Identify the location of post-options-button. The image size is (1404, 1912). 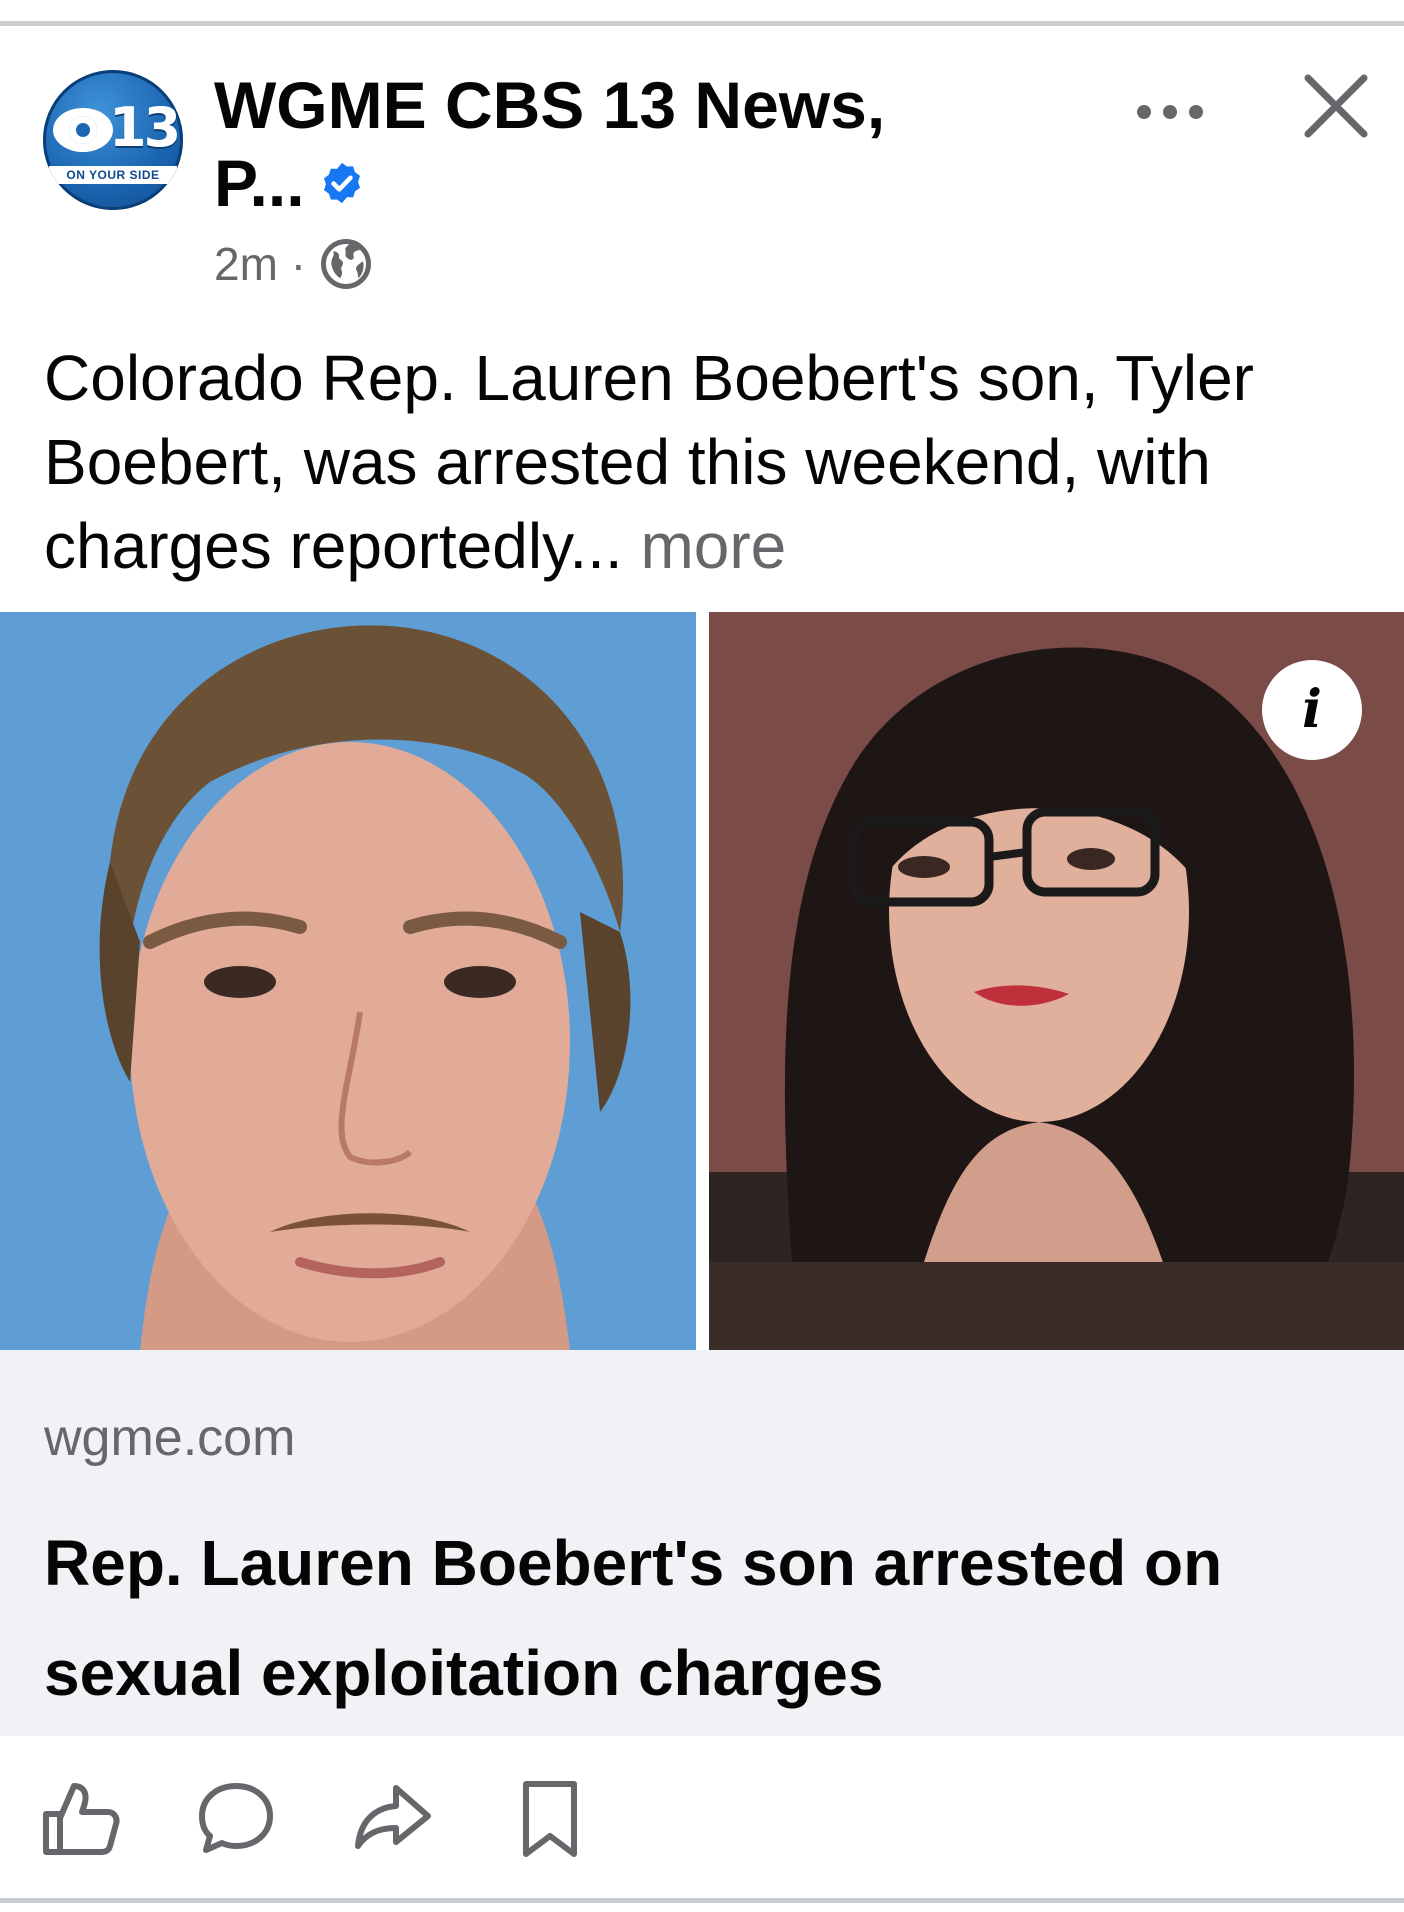
(1170, 112).